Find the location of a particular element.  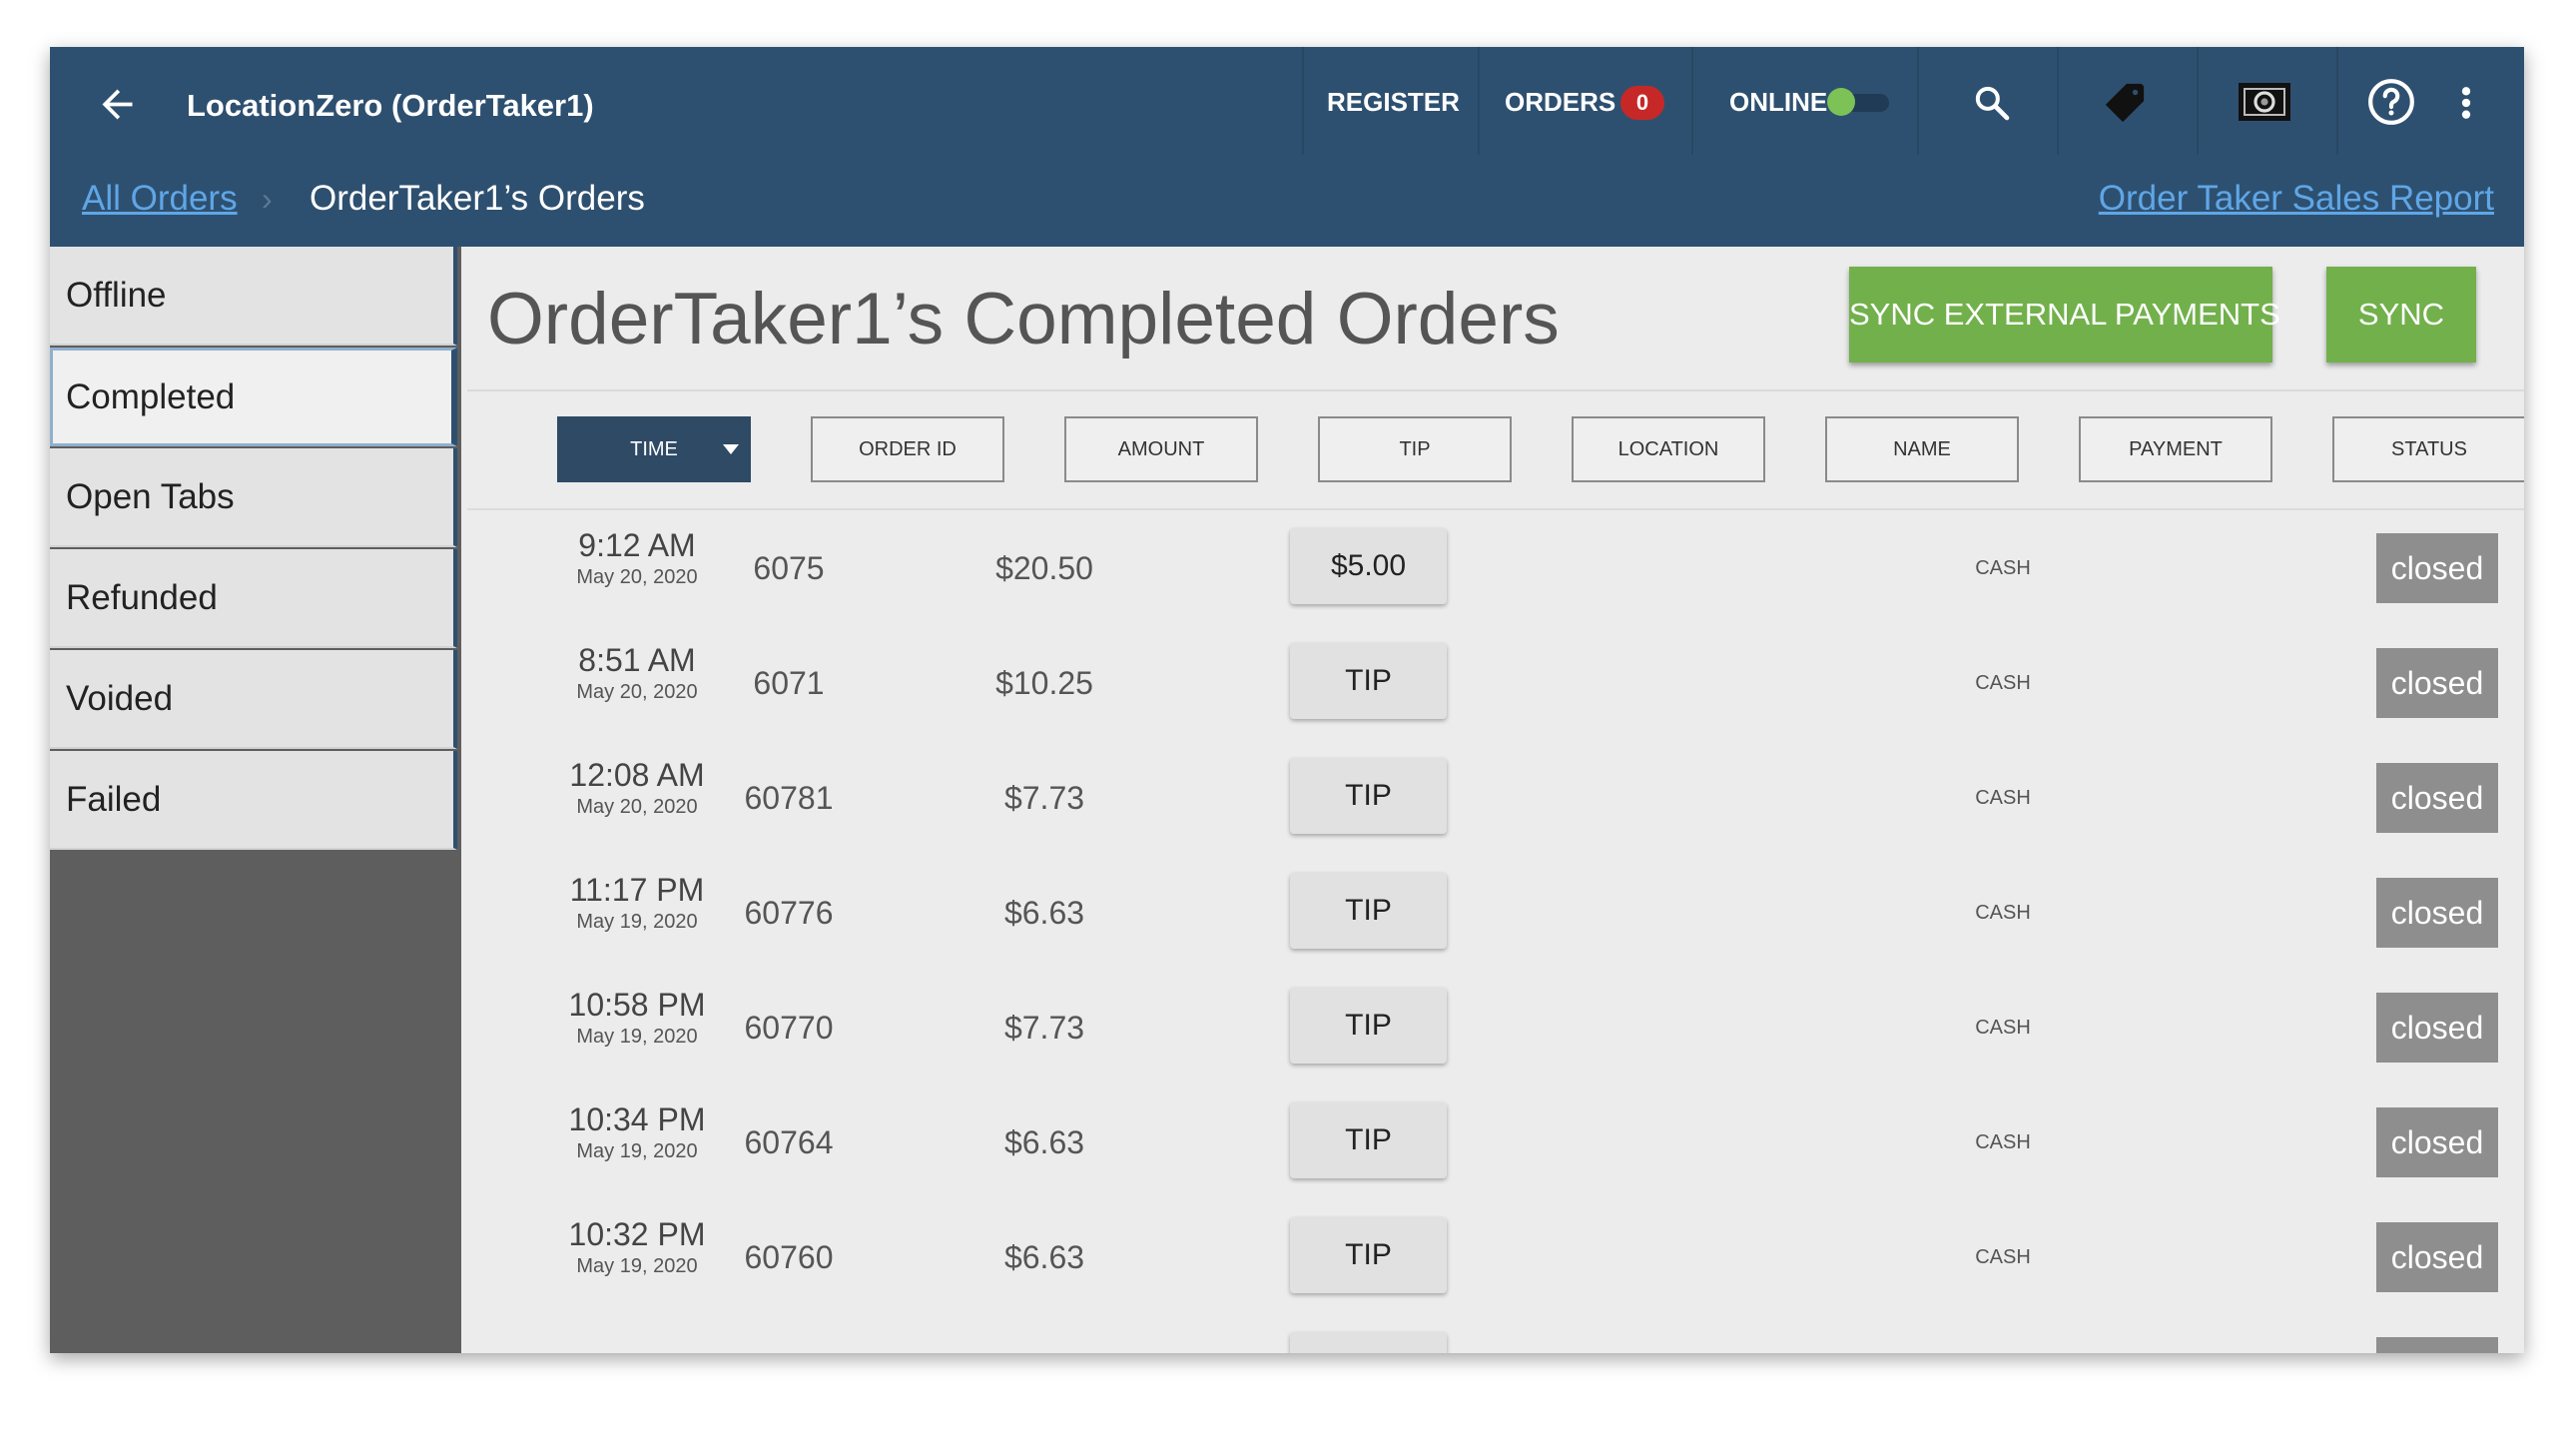

column-header-order-id: ORDER ID is located at coordinates (907, 449).